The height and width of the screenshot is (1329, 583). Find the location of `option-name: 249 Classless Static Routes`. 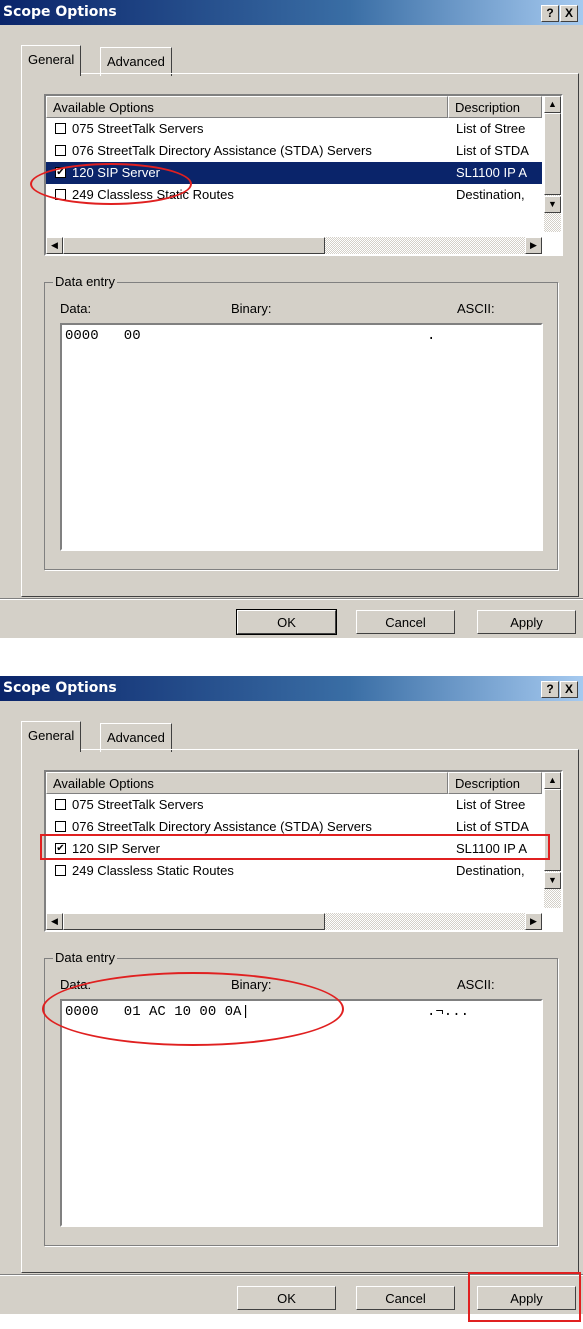

option-name: 249 Classless Static Routes is located at coordinates (153, 870).